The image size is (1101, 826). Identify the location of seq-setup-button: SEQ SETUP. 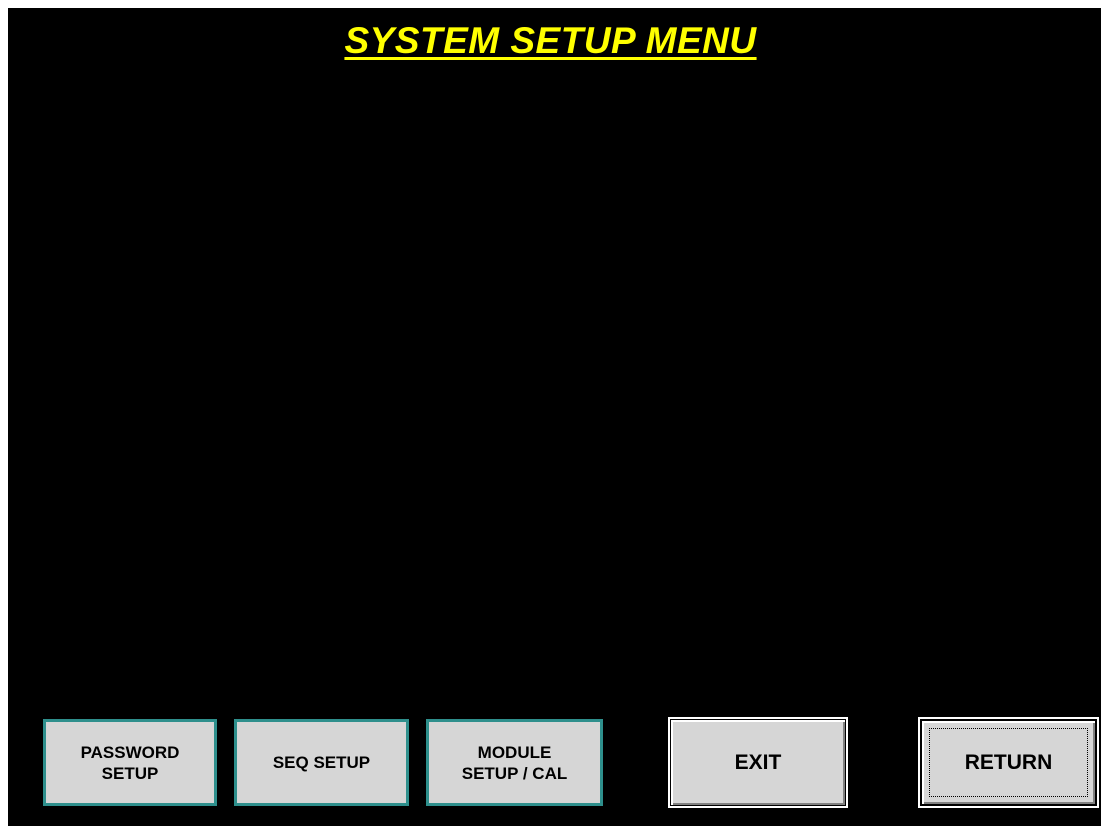
(321, 762).